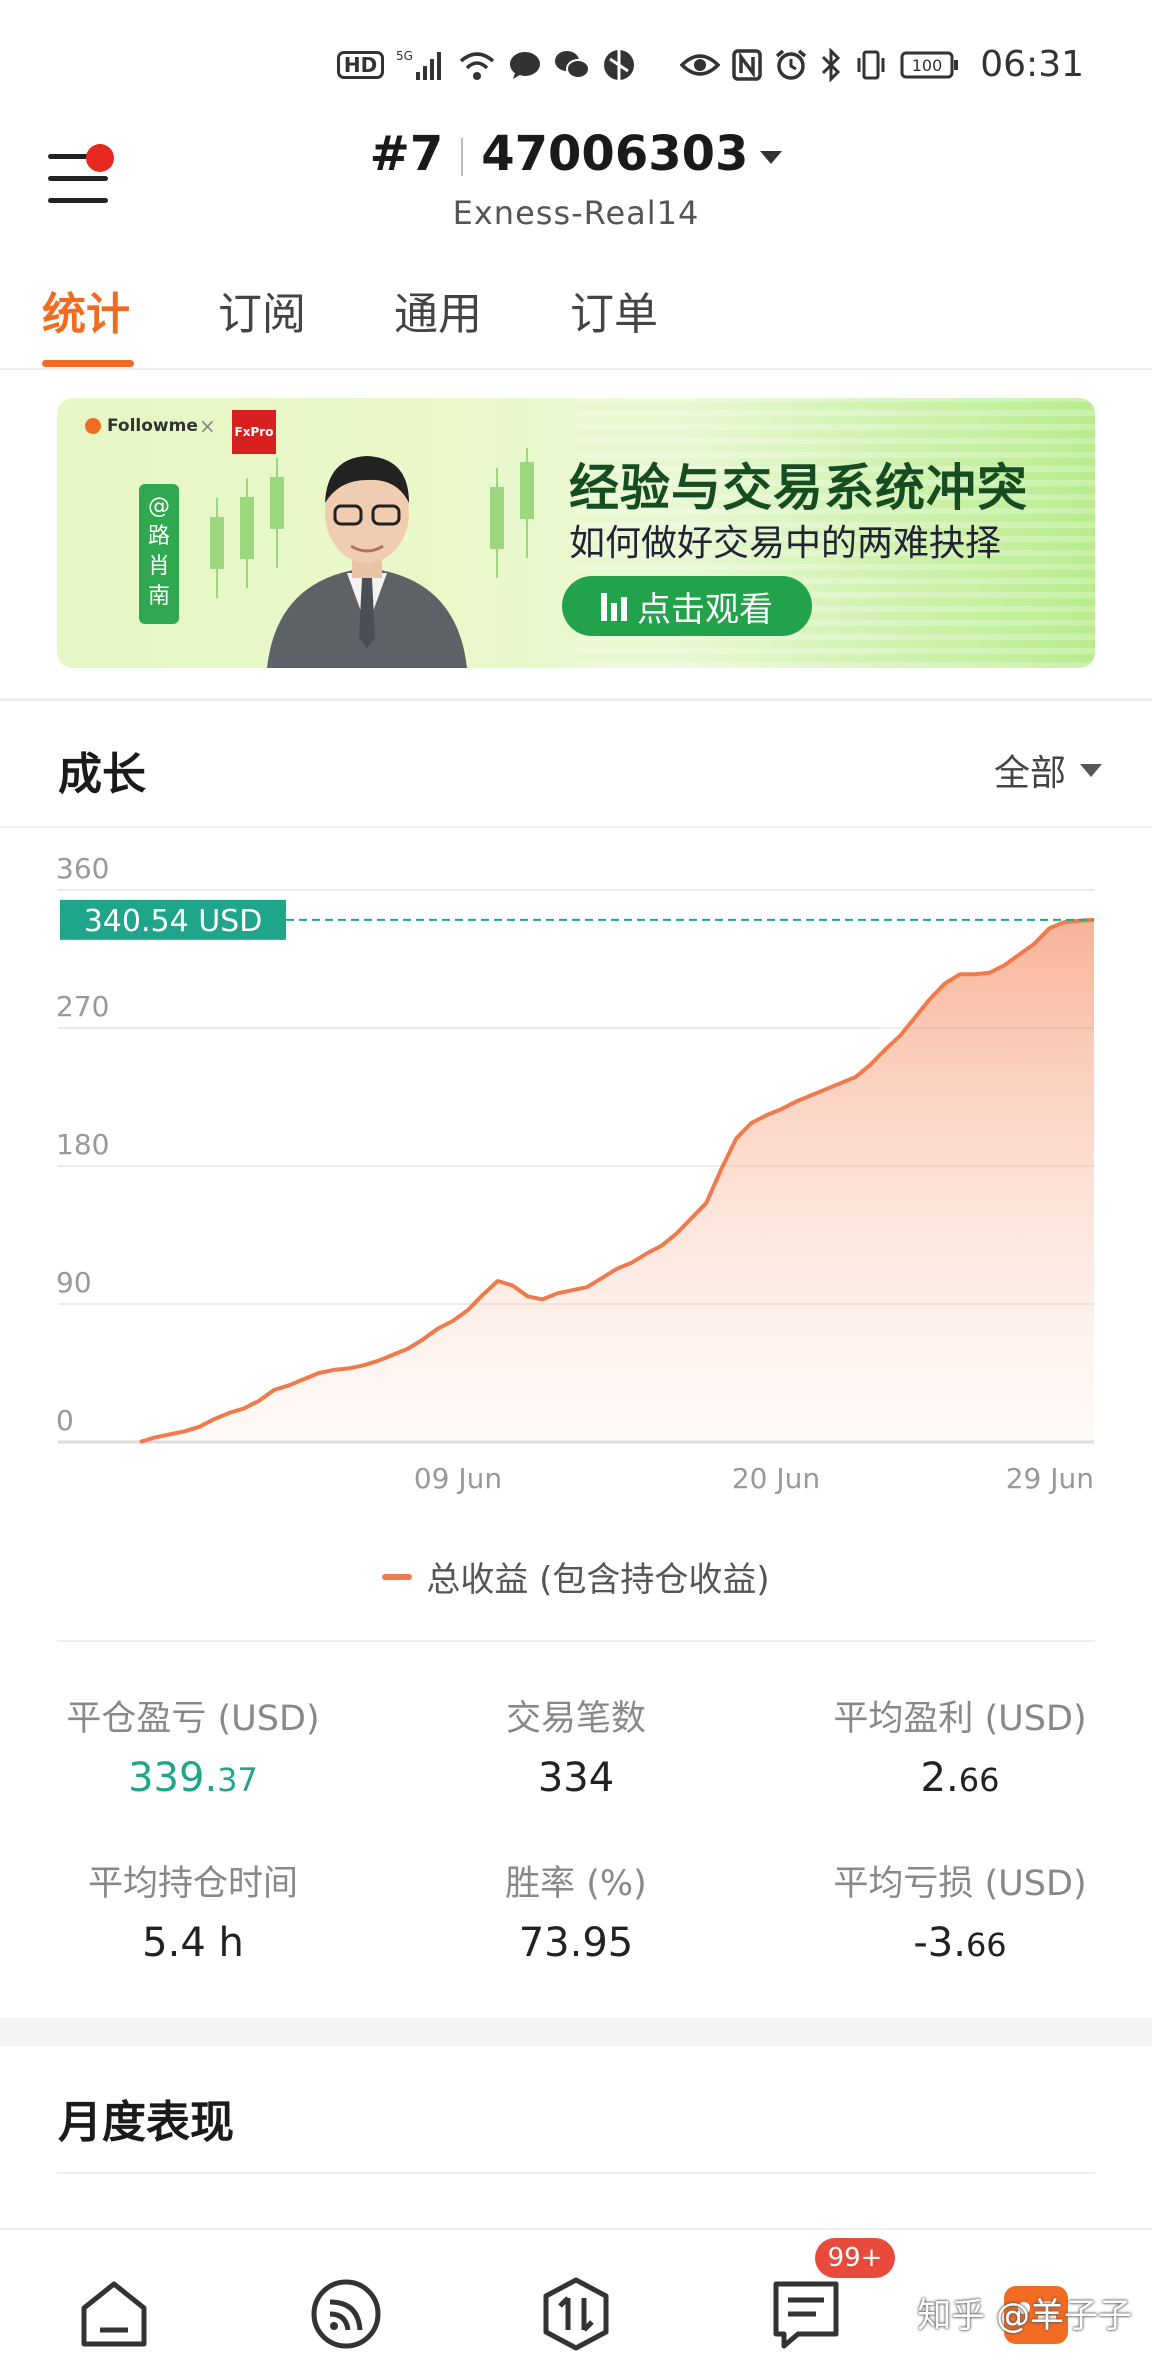  Describe the element at coordinates (193, 1719) in the screenshot. I see `stat-closed-pnl-label: 平仓盈亏 (USD)` at that location.